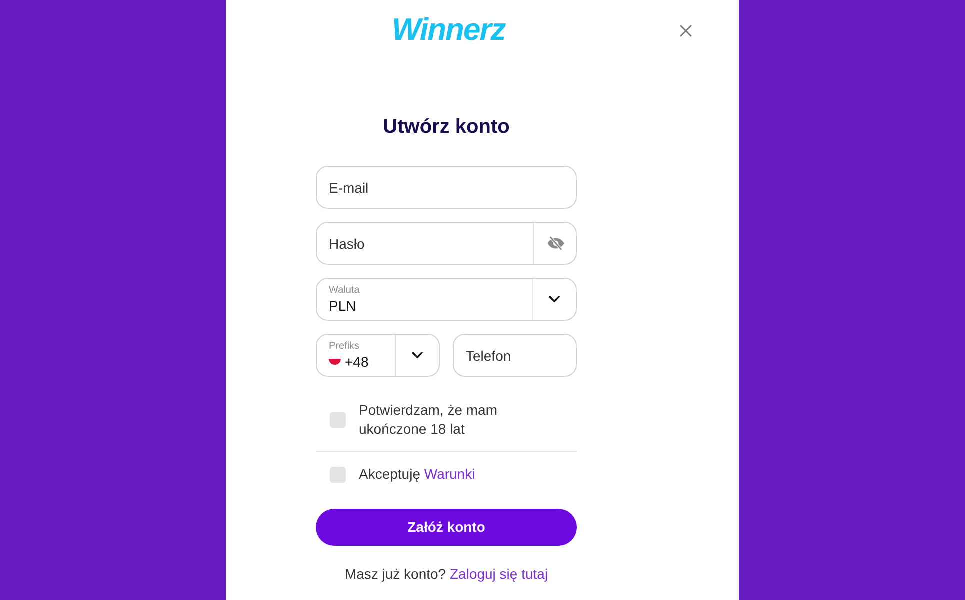  Describe the element at coordinates (446, 527) in the screenshot. I see `create-account-button: Załóż konto` at that location.